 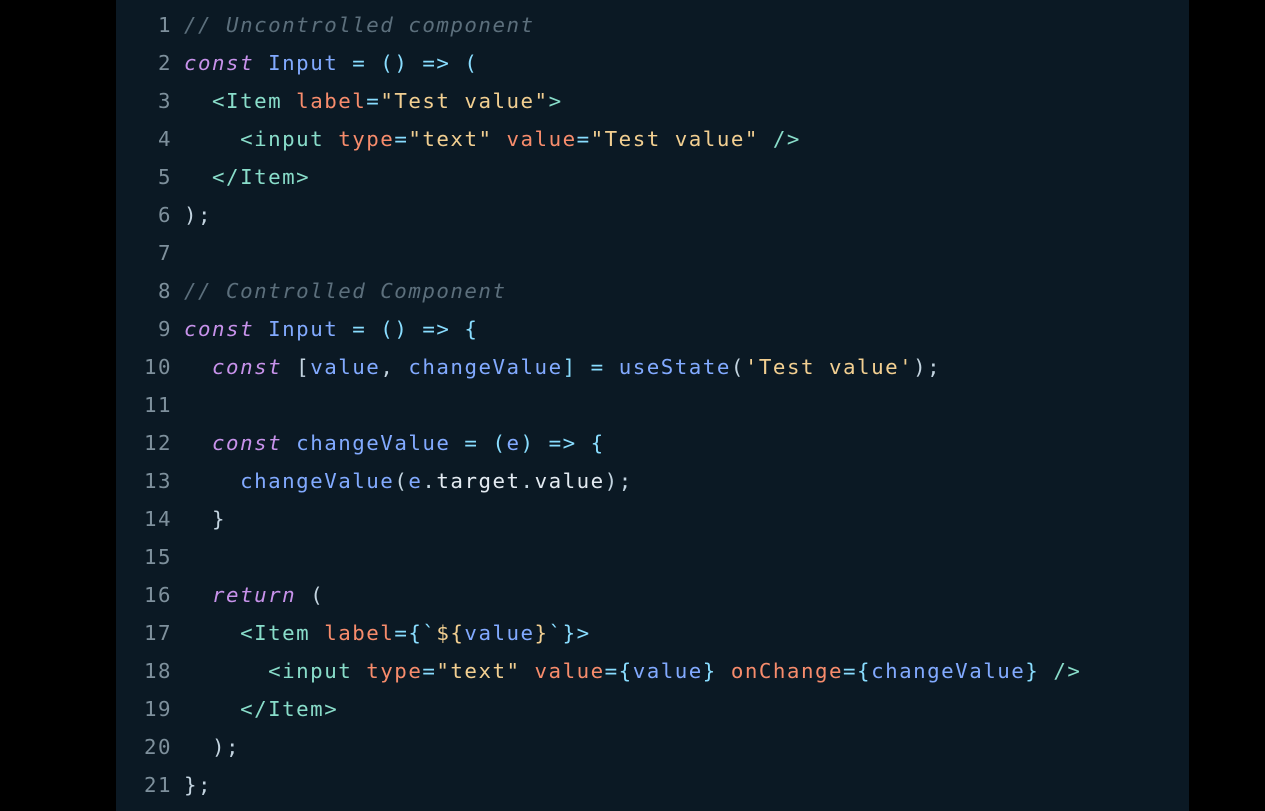 I want to click on line-number: 7, so click(x=164, y=253).